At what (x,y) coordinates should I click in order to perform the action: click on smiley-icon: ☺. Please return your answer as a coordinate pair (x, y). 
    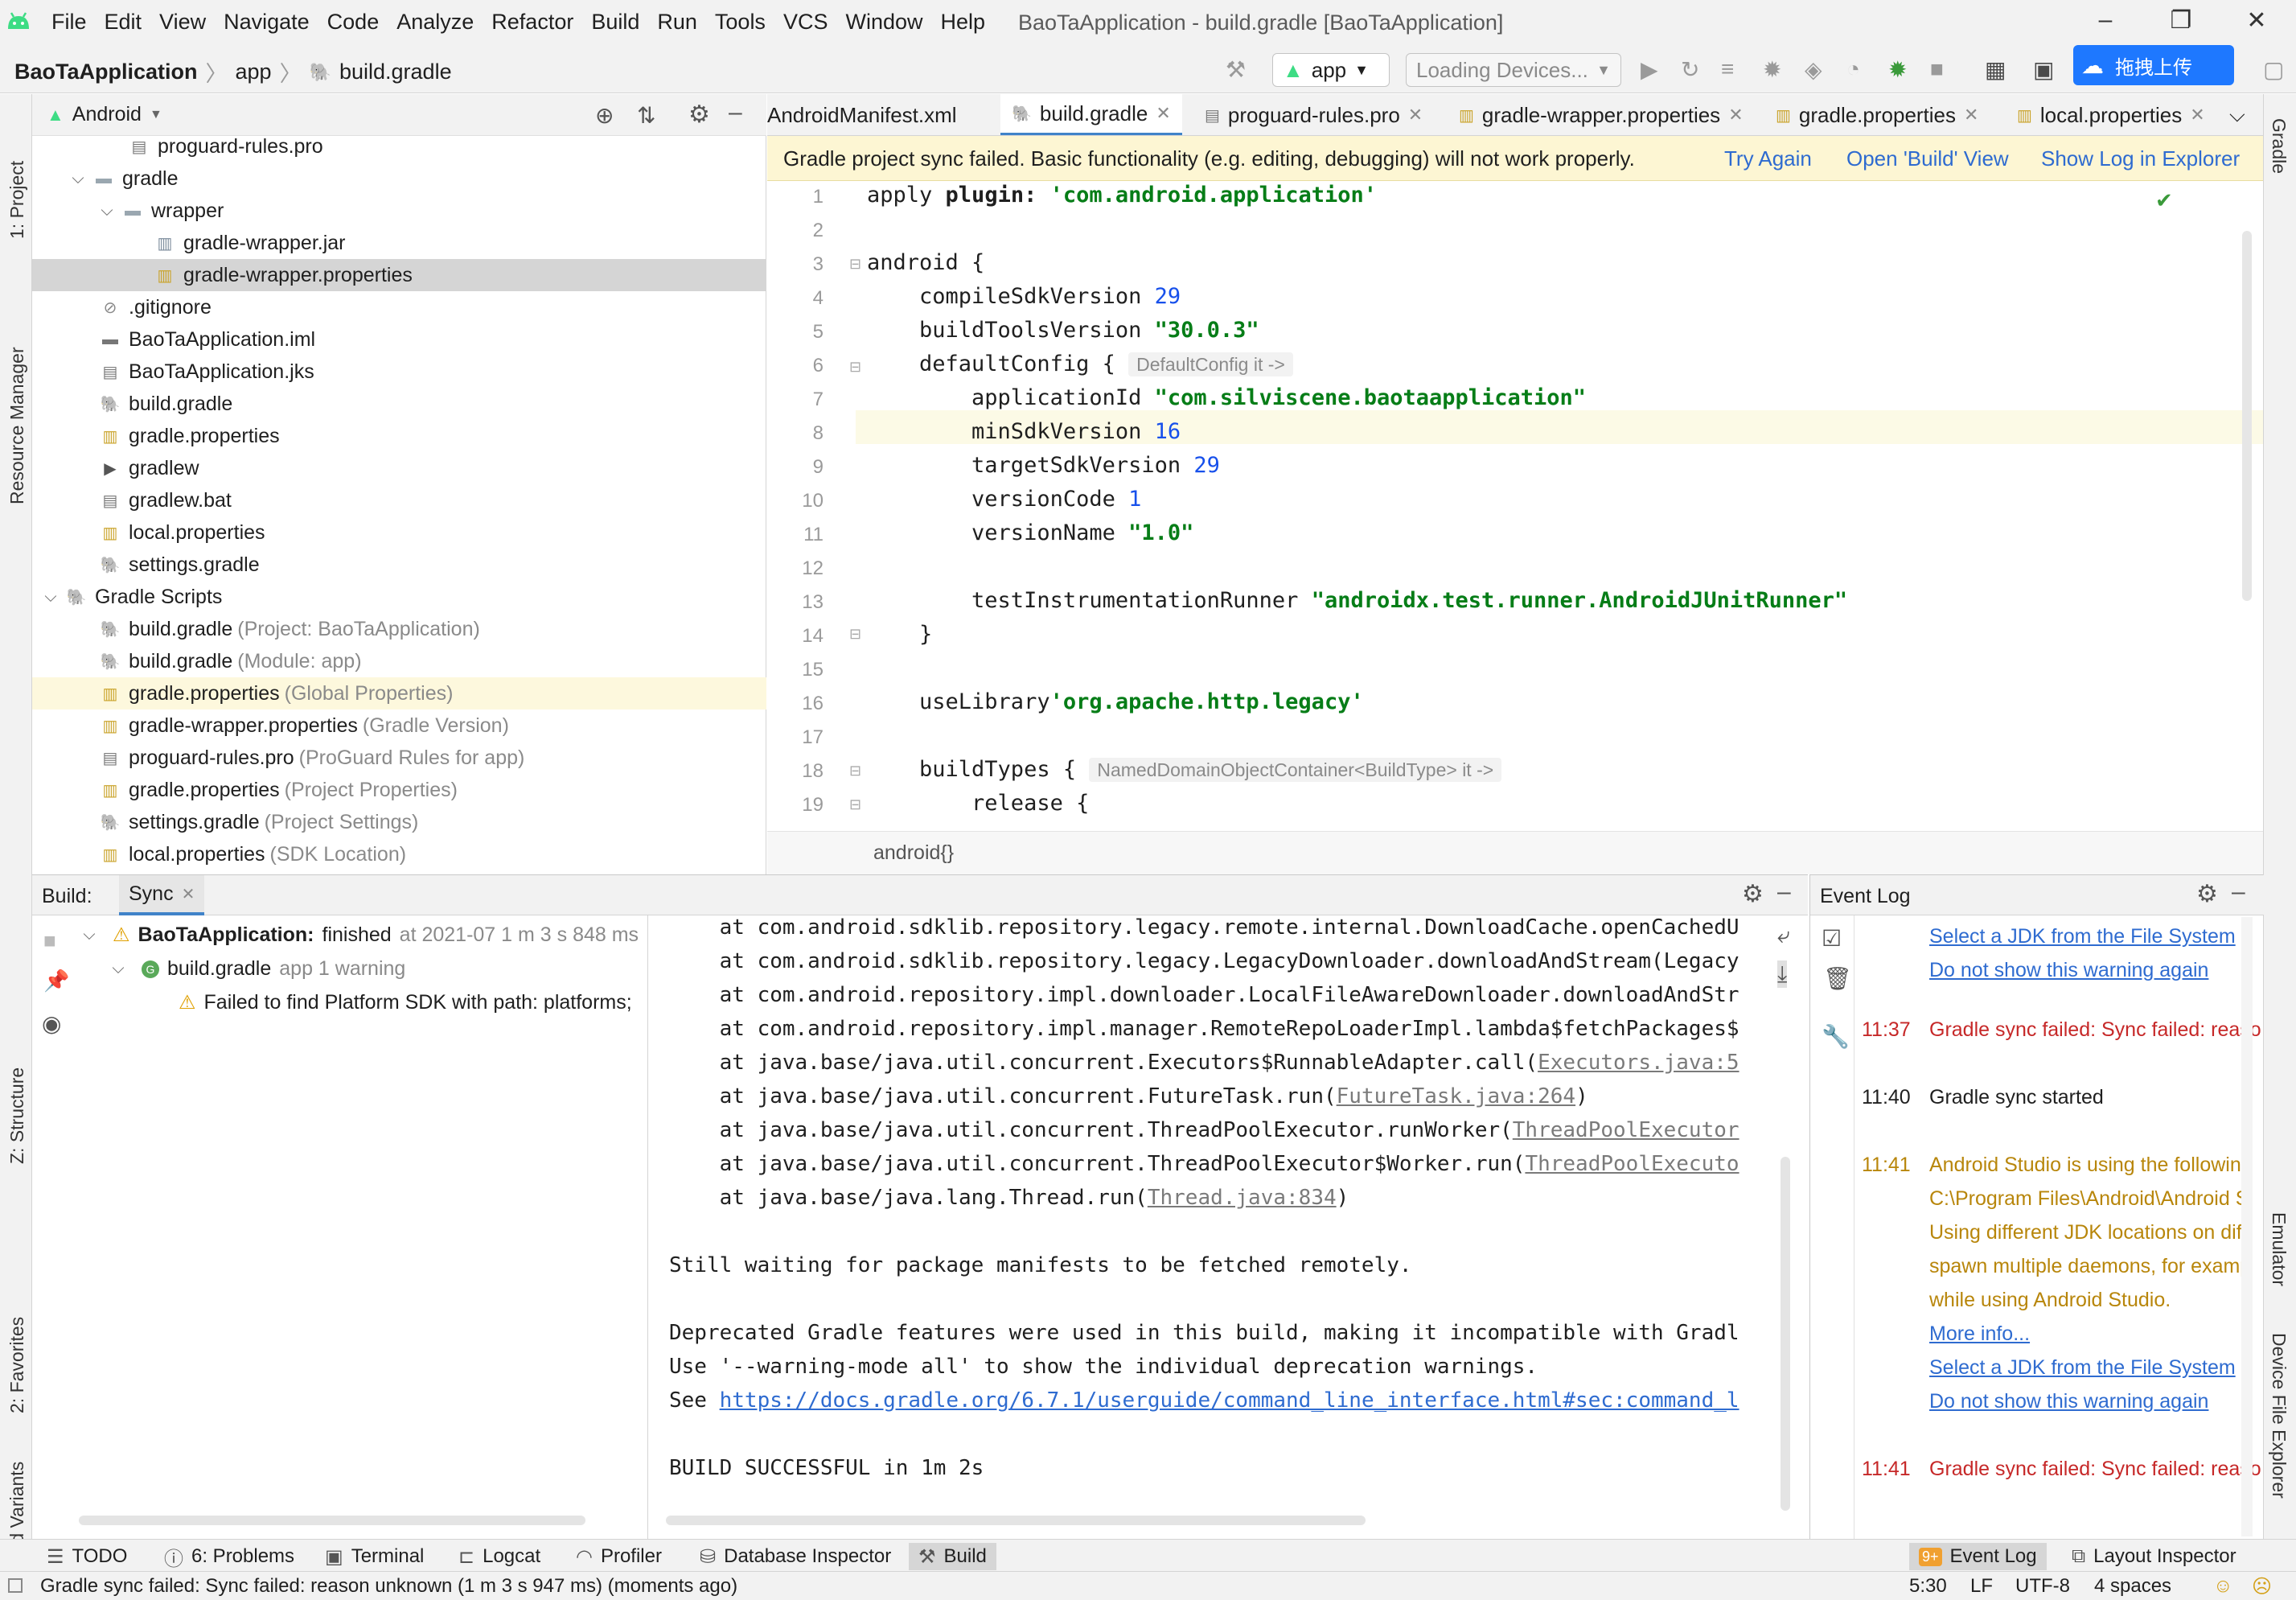
    Looking at the image, I should click on (2223, 1586).